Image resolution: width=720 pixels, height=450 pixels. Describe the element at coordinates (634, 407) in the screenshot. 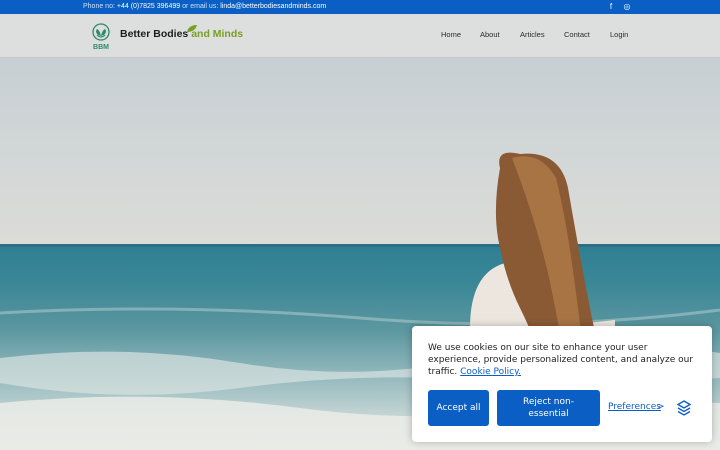

I see `preferences-link: Preferences` at that location.